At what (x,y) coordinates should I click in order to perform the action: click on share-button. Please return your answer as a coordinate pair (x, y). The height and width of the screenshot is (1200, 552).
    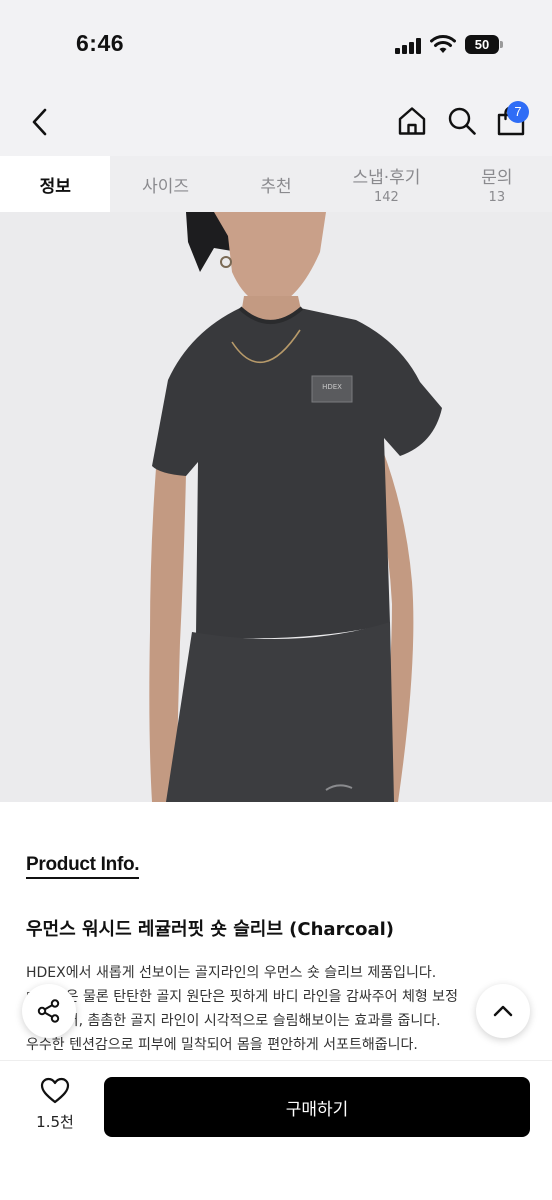
    Looking at the image, I should click on (49, 1011).